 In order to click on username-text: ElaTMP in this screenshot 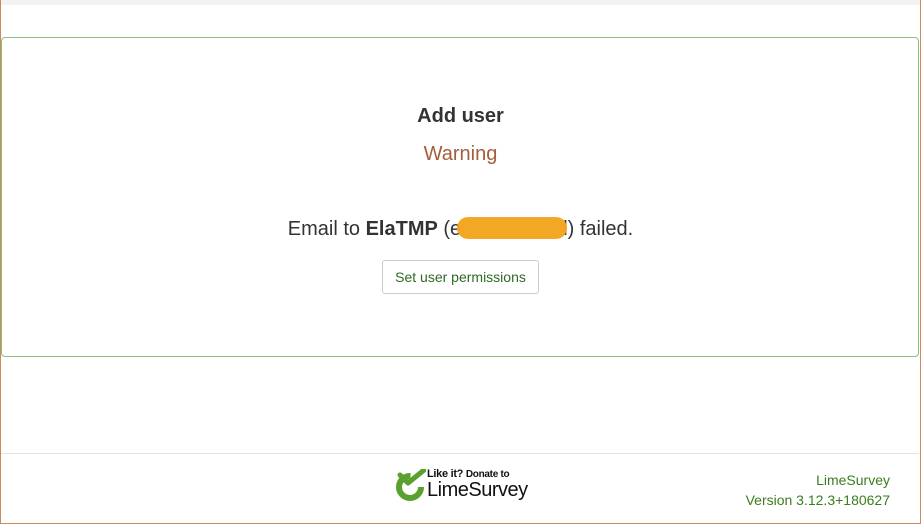, I will do `click(401, 229)`.